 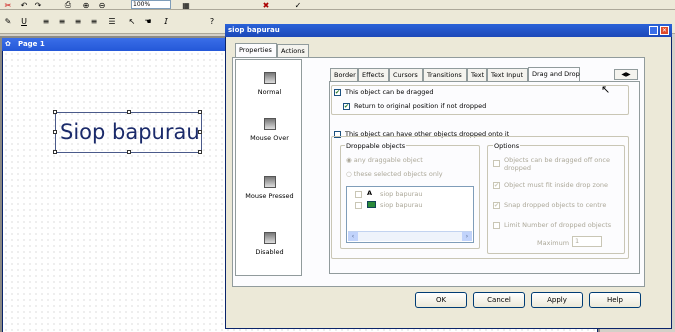 I want to click on help-icon: ?, so click(x=212, y=21).